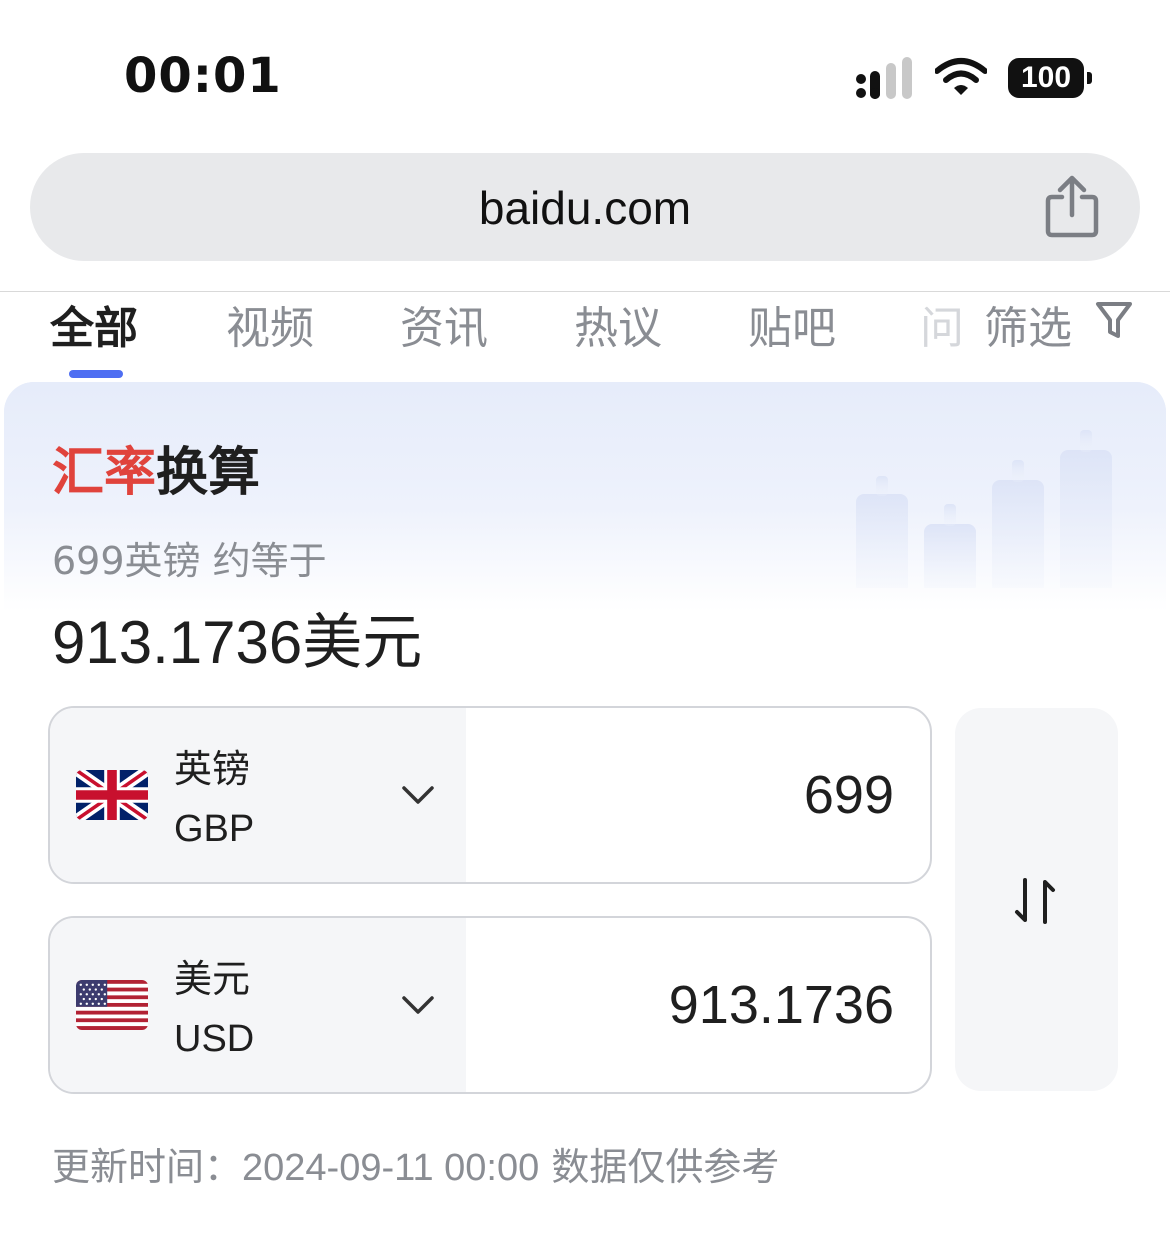 This screenshot has width=1170, height=1242. Describe the element at coordinates (189, 561) in the screenshot. I see `conversion-subtitle: 699英镑 约等于` at that location.